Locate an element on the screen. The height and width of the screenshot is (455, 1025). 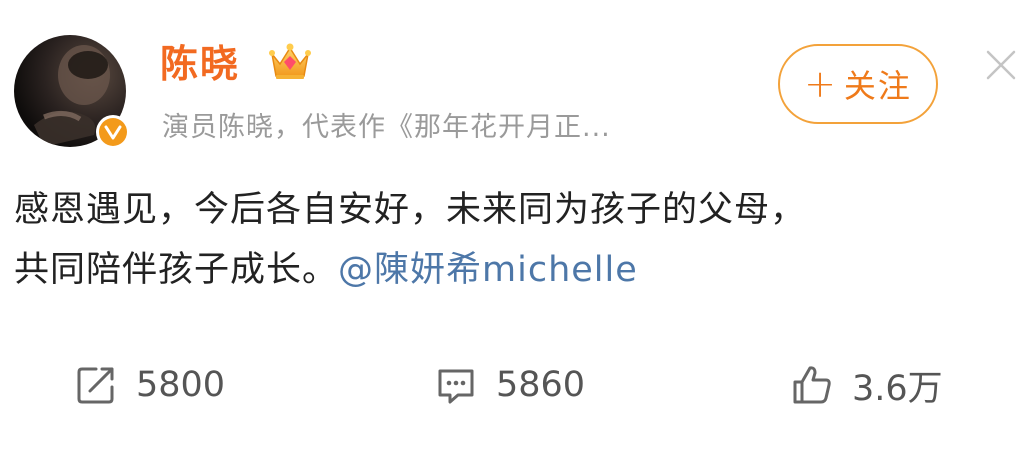
post-text-line-2: 共同陪伴孩子成长。@陳妍希michelle is located at coordinates (514, 270).